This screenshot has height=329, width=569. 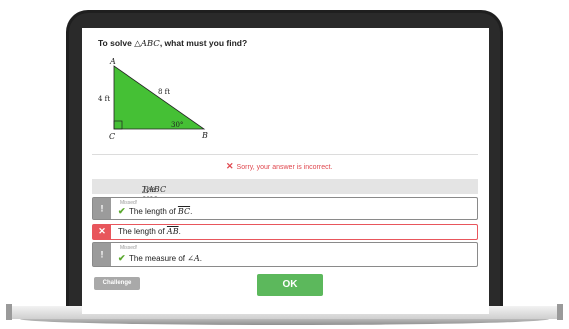 What do you see at coordinates (204, 135) in the screenshot?
I see `vertex-b-label: B` at bounding box center [204, 135].